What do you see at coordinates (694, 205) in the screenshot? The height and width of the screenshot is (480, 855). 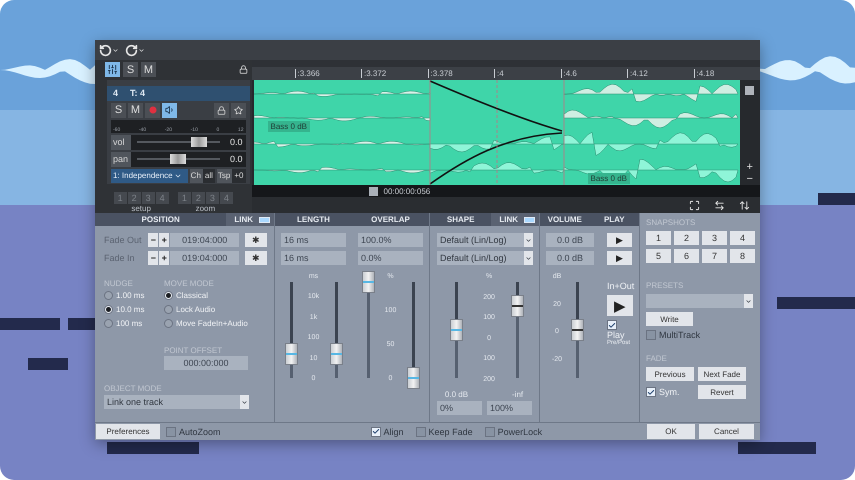 I see `fit-view-icon` at bounding box center [694, 205].